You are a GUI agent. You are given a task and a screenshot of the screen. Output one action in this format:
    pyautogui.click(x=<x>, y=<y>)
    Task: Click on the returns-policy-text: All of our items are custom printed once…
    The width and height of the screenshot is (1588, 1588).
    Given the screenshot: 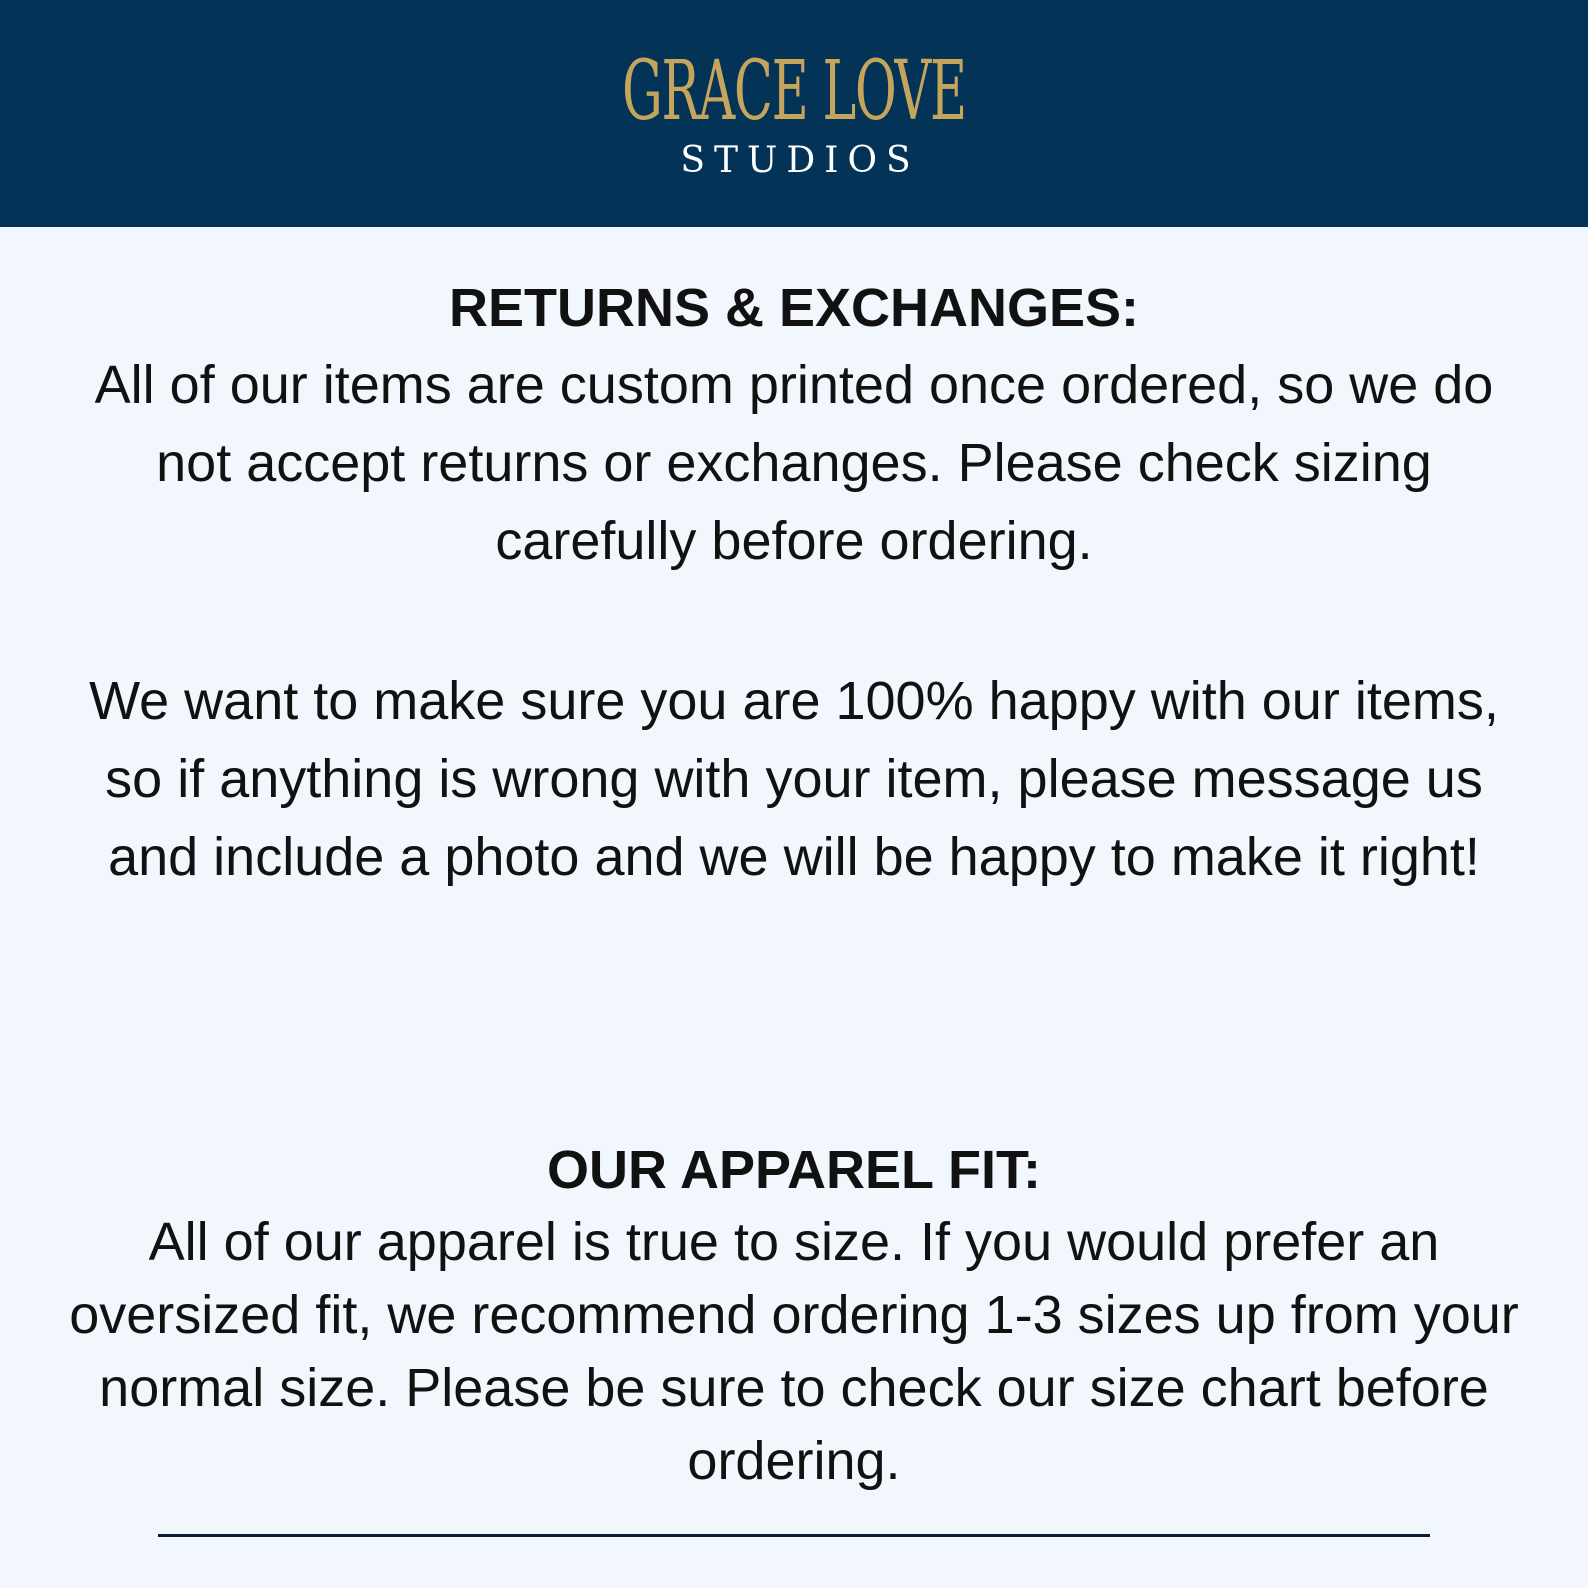 What is the action you would take?
    pyautogui.click(x=794, y=463)
    